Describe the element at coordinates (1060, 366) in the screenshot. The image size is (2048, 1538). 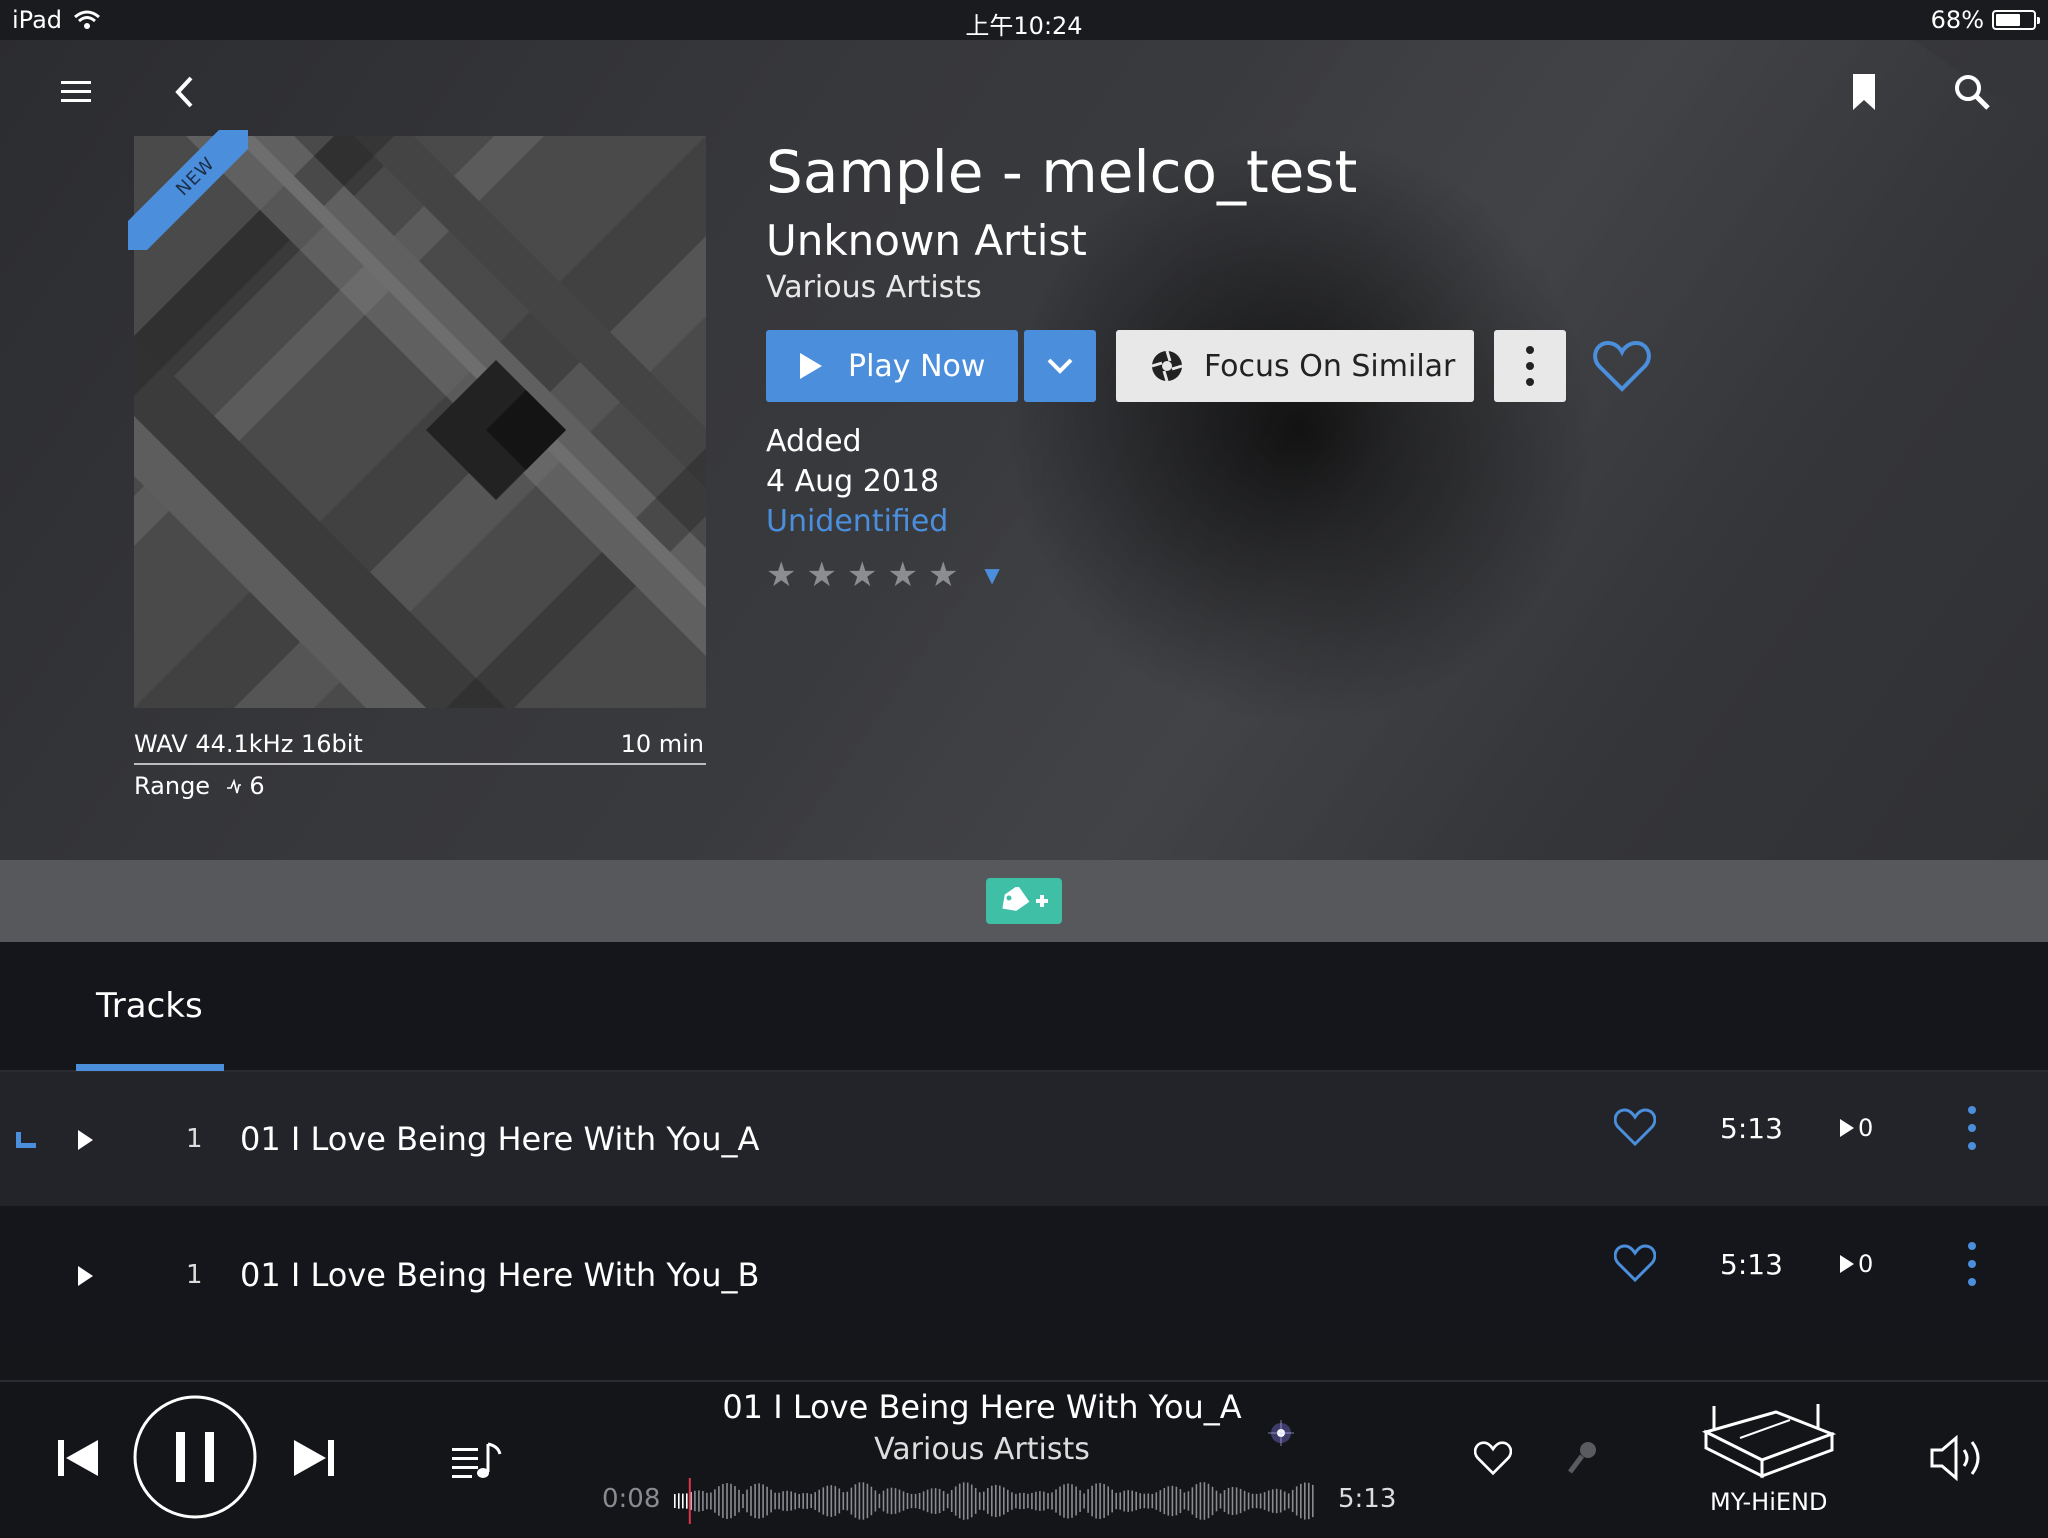
I see `play-options-button` at that location.